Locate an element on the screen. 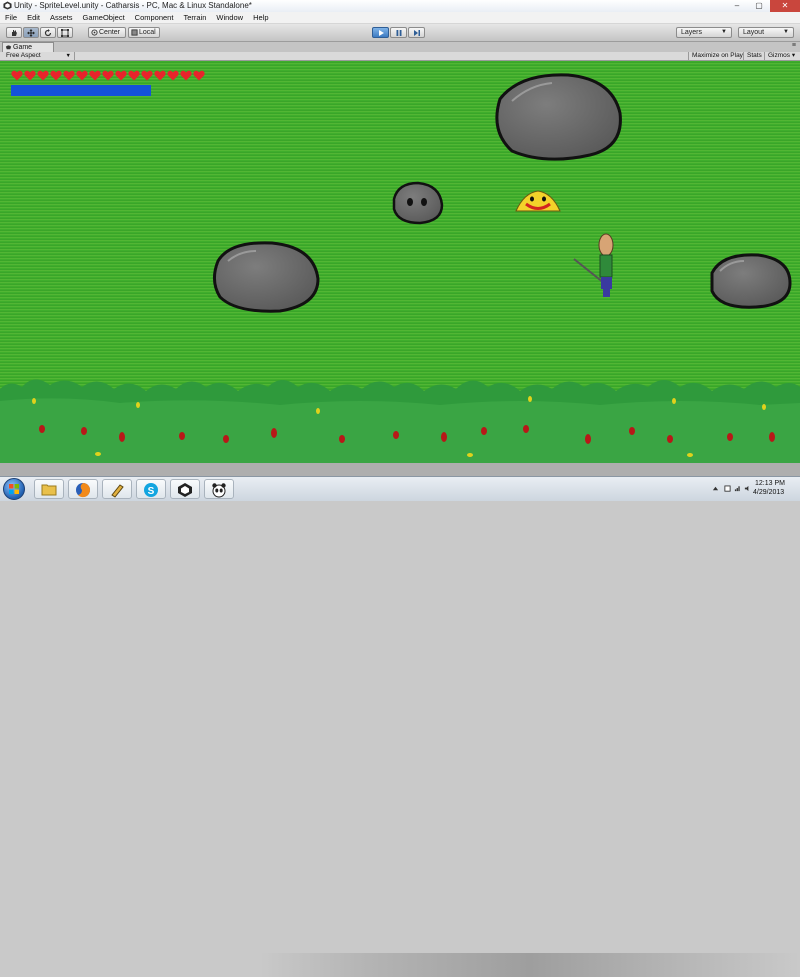 The width and height of the screenshot is (800, 977). menu-assets: Assets is located at coordinates (61, 17).